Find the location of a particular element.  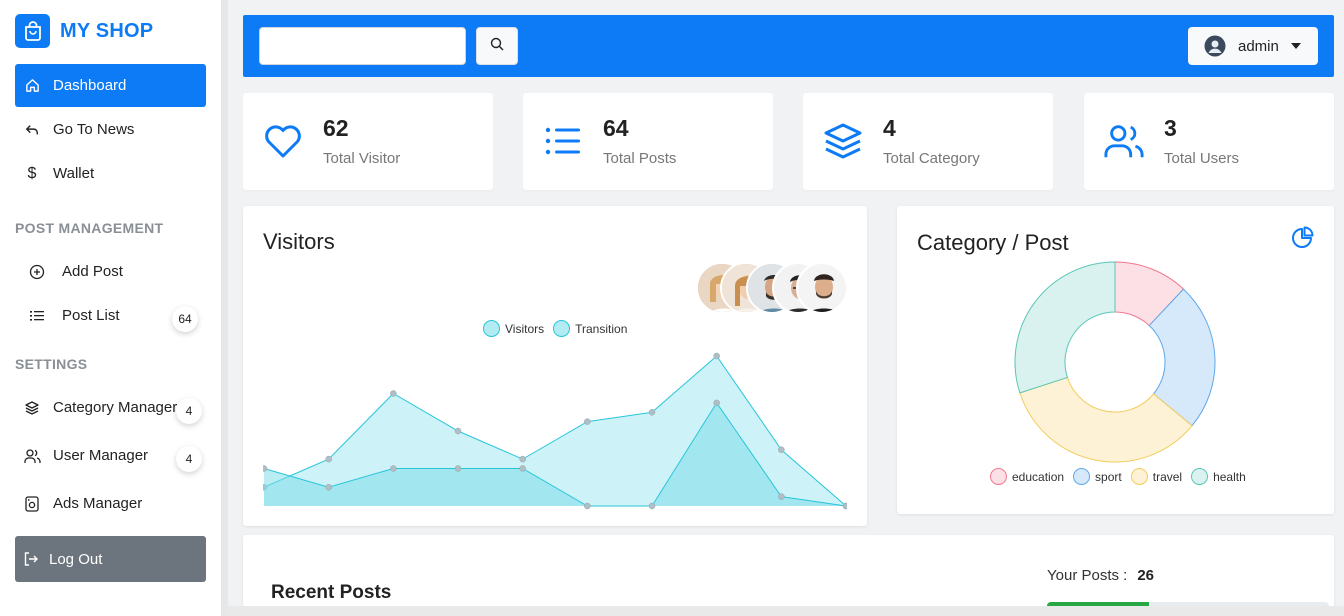

category-manager-badge: 4 is located at coordinates (189, 411).